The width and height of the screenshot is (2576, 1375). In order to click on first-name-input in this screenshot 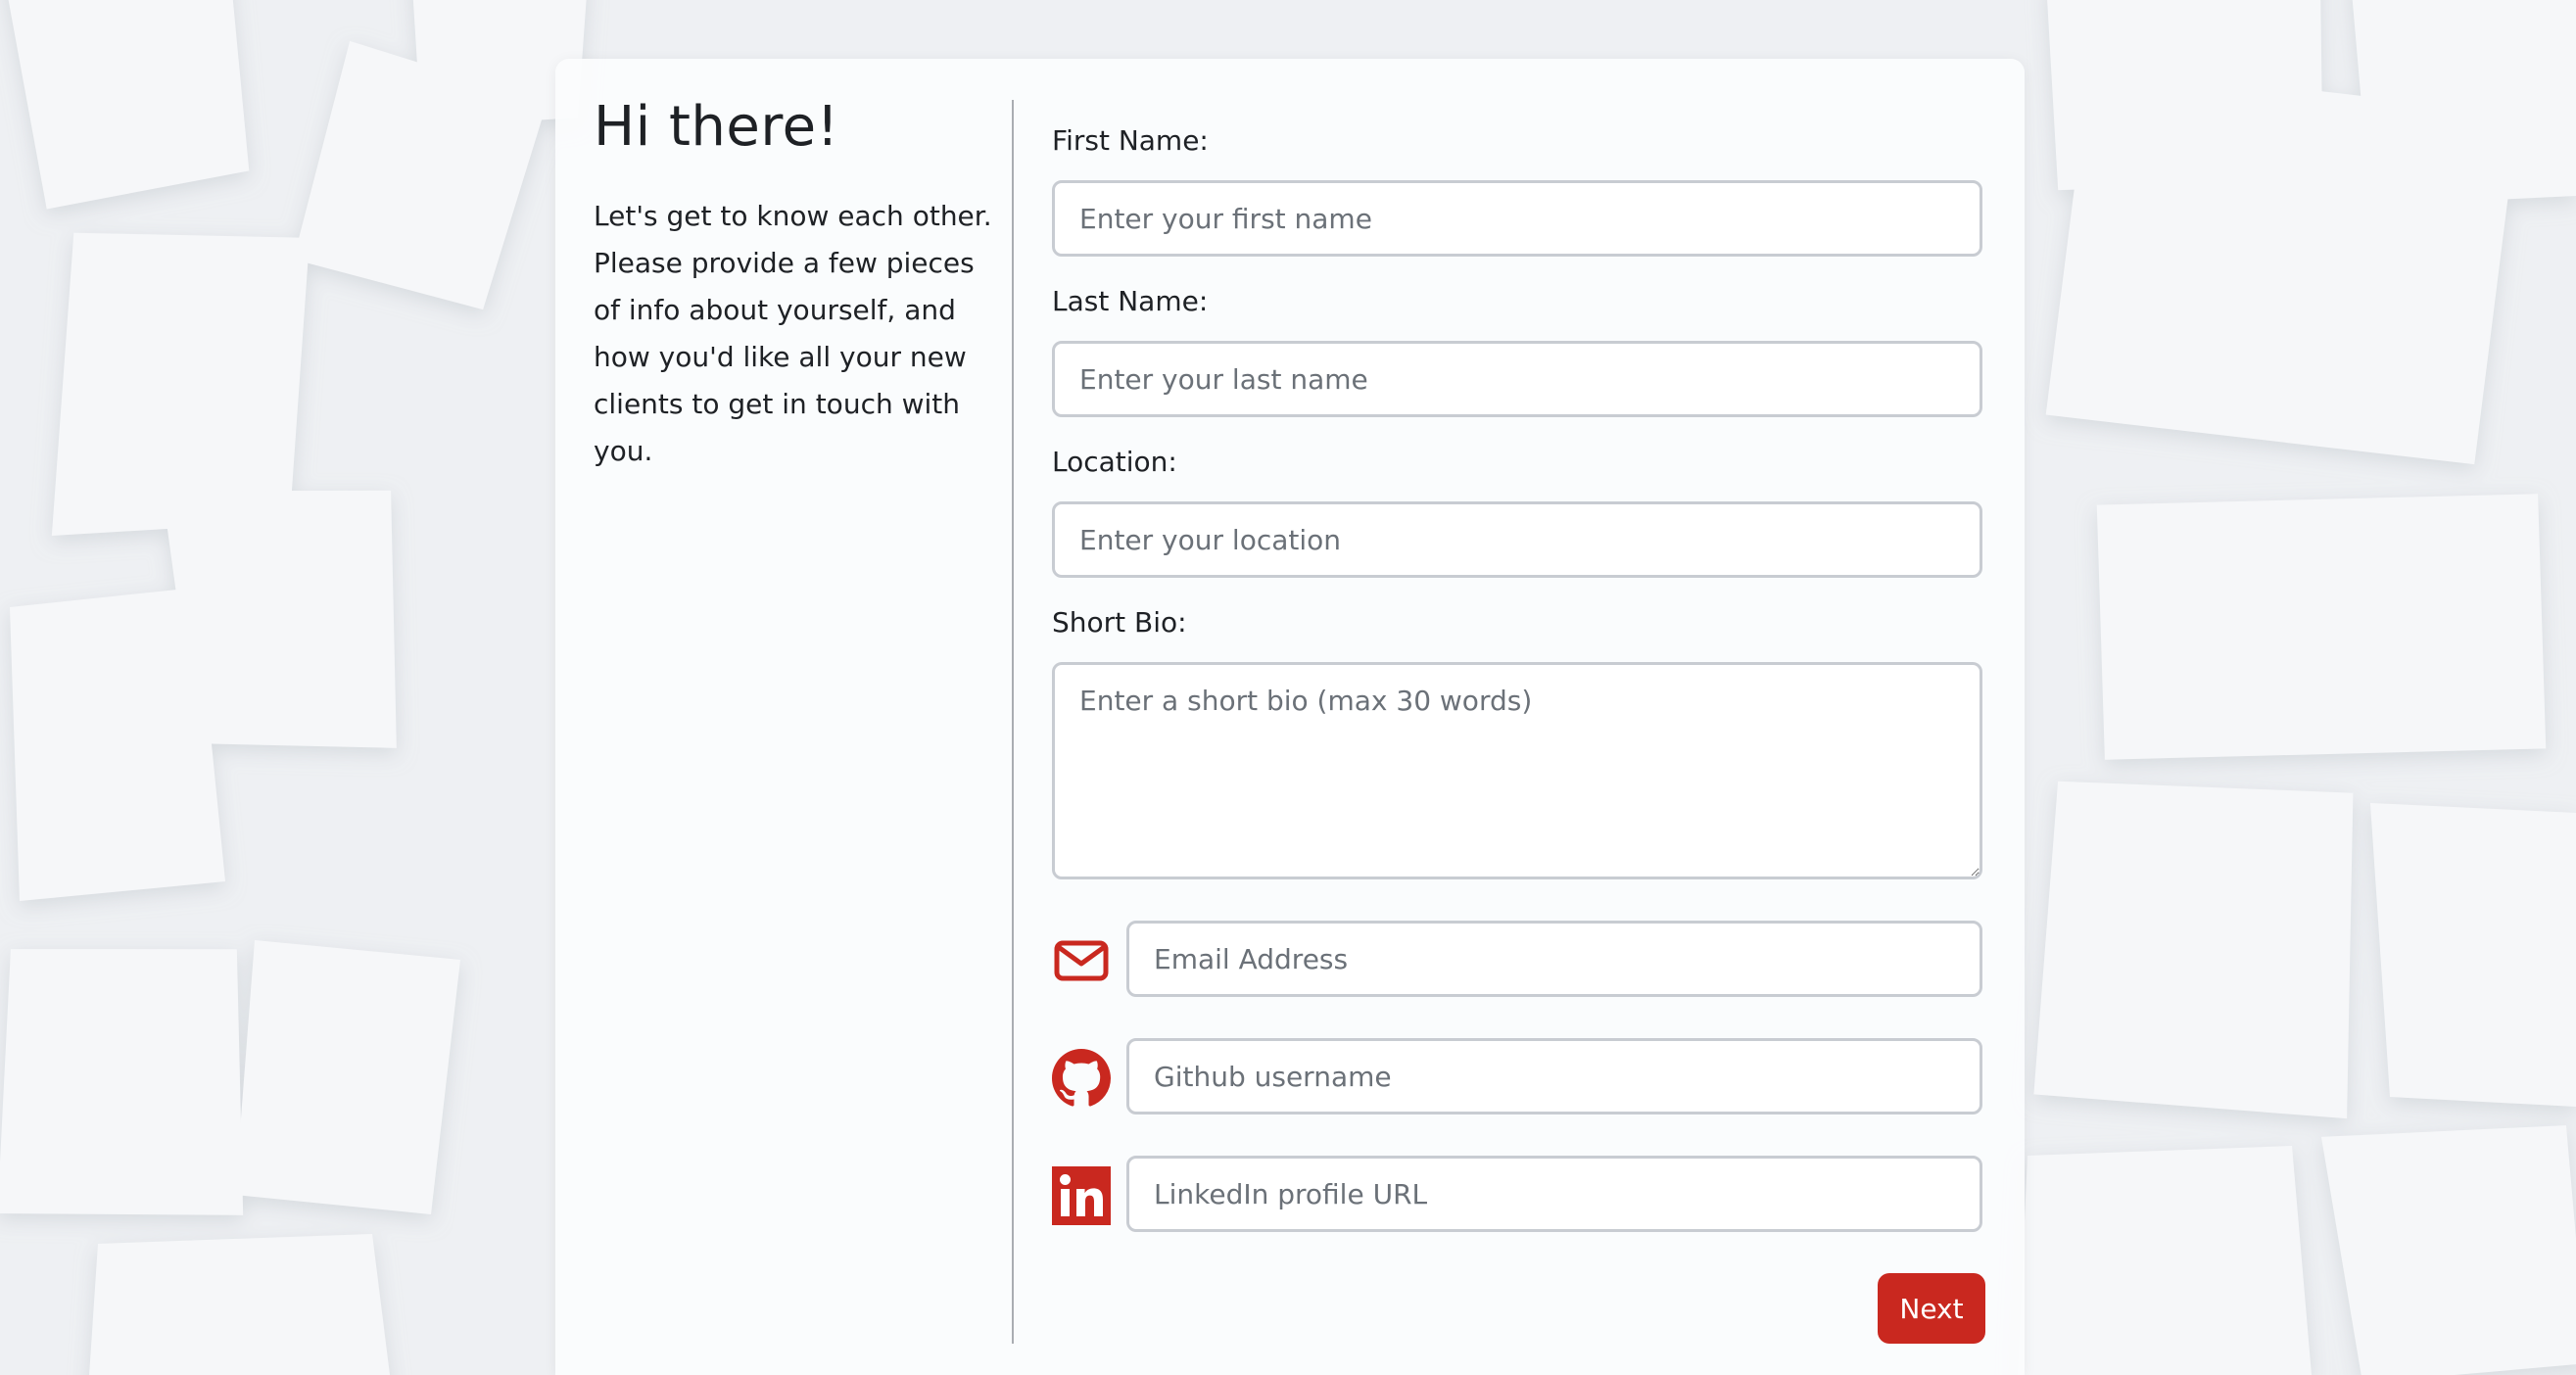, I will do `click(1517, 218)`.